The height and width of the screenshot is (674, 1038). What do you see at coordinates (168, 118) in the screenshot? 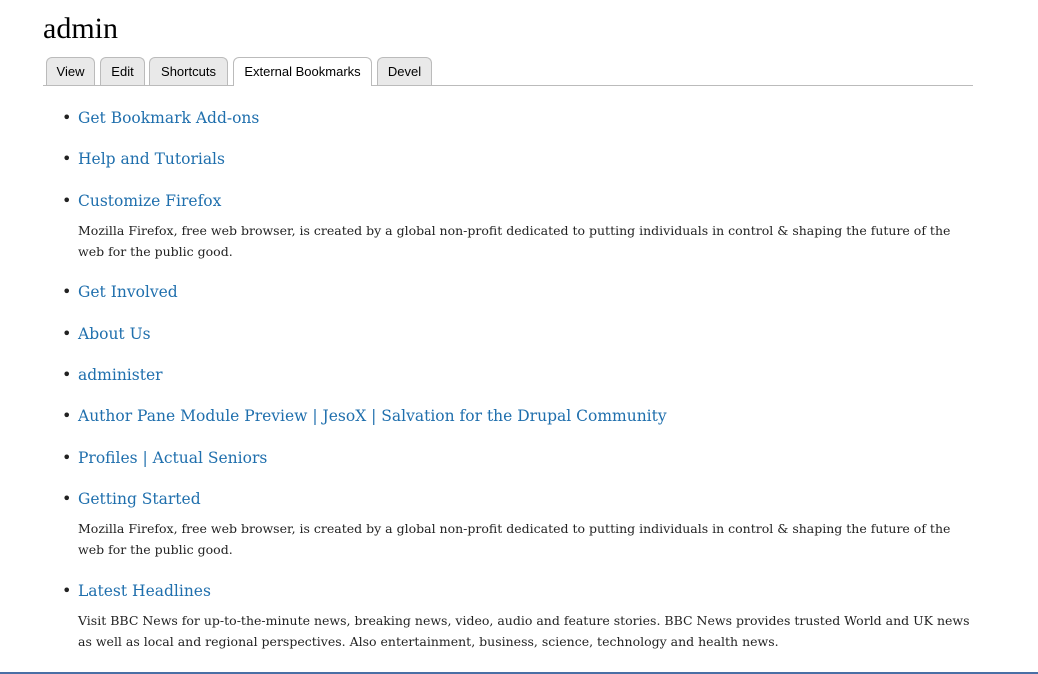
I see `bookmark-link: Get Bookmark Add-ons` at bounding box center [168, 118].